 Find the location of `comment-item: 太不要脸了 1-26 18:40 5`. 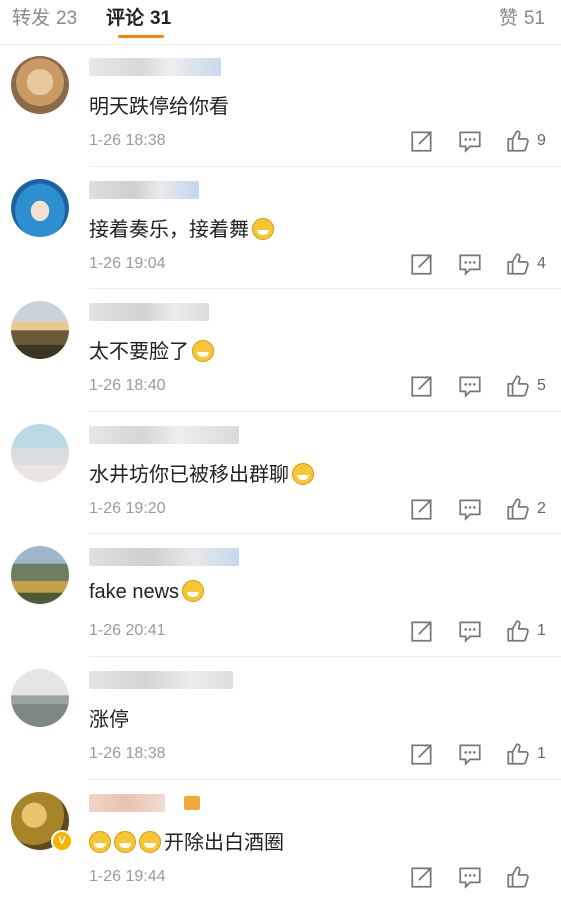

comment-item: 太不要脸了 1-26 18:40 5 is located at coordinates (280, 350).